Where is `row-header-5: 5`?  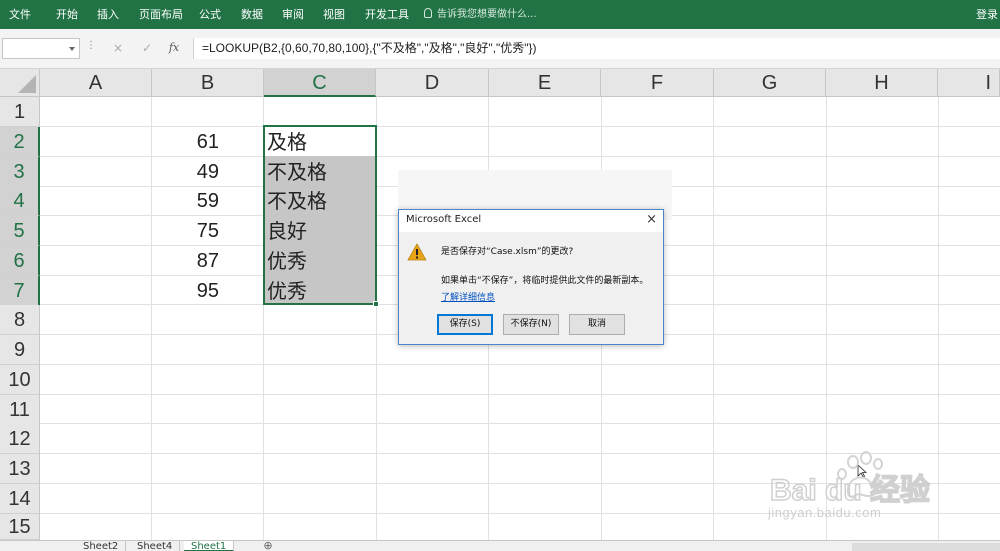 row-header-5: 5 is located at coordinates (20, 231).